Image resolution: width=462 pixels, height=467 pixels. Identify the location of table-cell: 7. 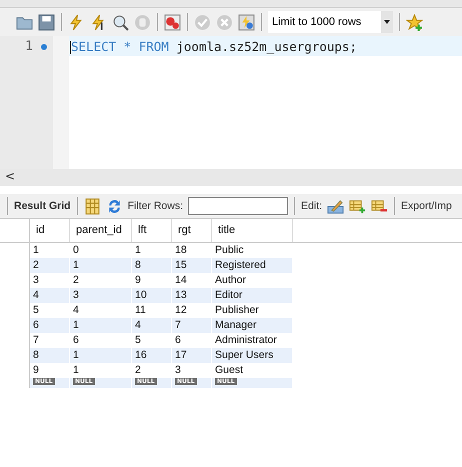
(192, 325).